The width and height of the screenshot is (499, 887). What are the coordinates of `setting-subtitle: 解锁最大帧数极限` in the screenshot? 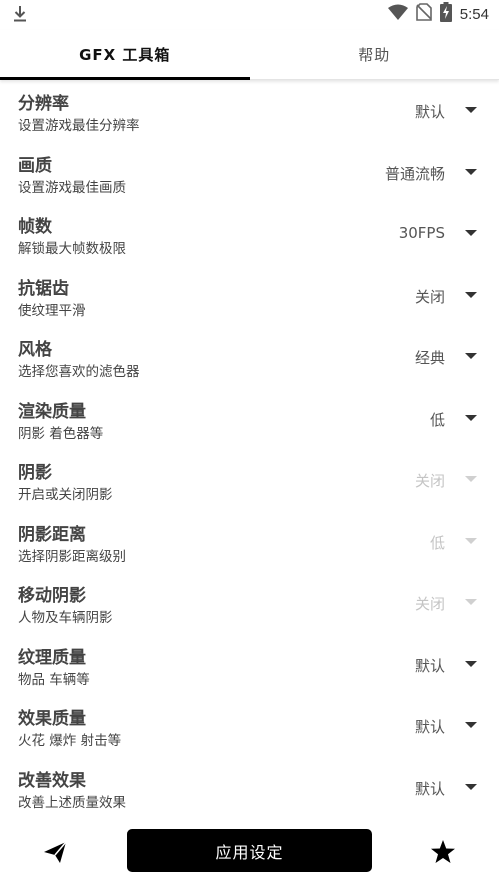 It's located at (72, 249).